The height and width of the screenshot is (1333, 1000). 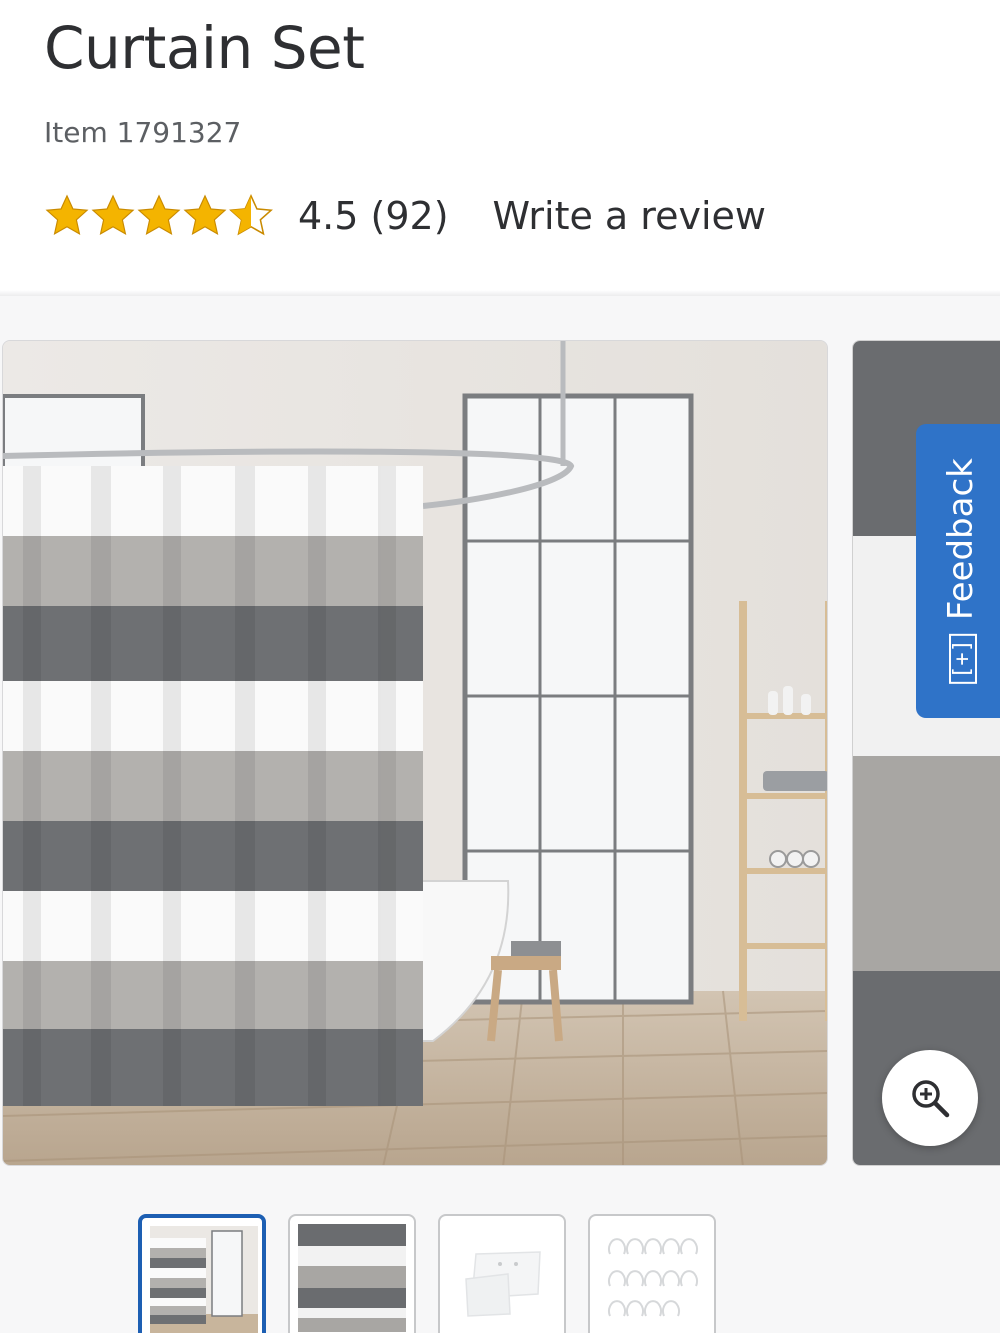 What do you see at coordinates (204, 48) in the screenshot?
I see `product-title: Curtain Set` at bounding box center [204, 48].